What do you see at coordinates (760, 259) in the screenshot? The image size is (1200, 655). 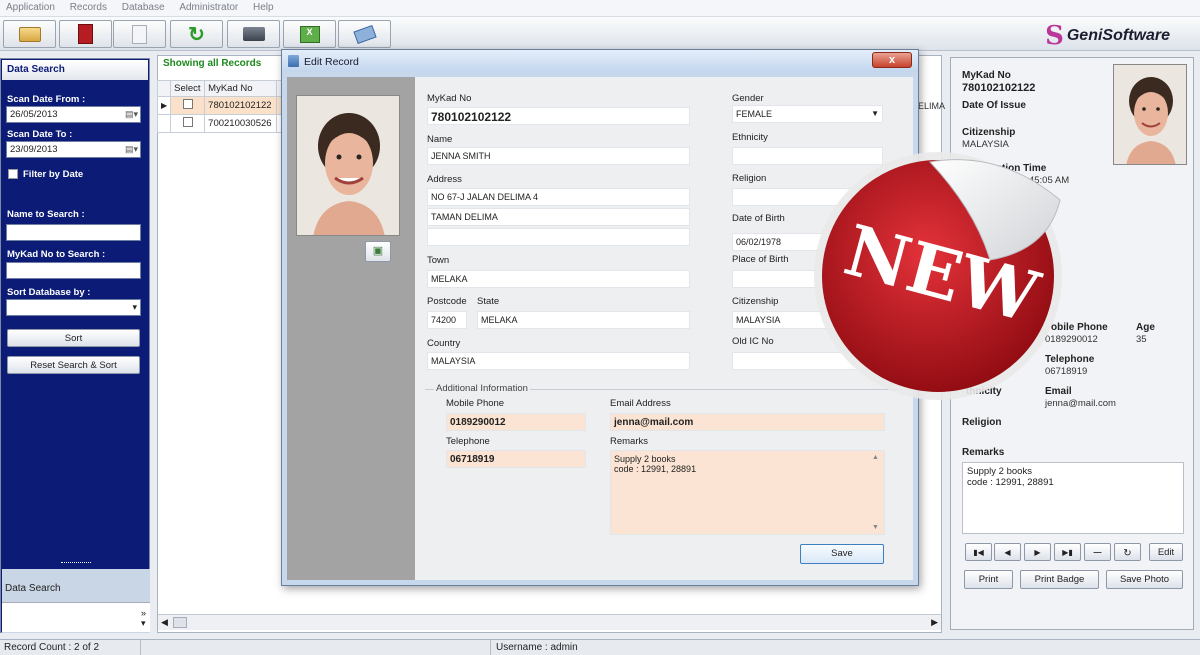 I see `form-pob-label: Place of Birth` at bounding box center [760, 259].